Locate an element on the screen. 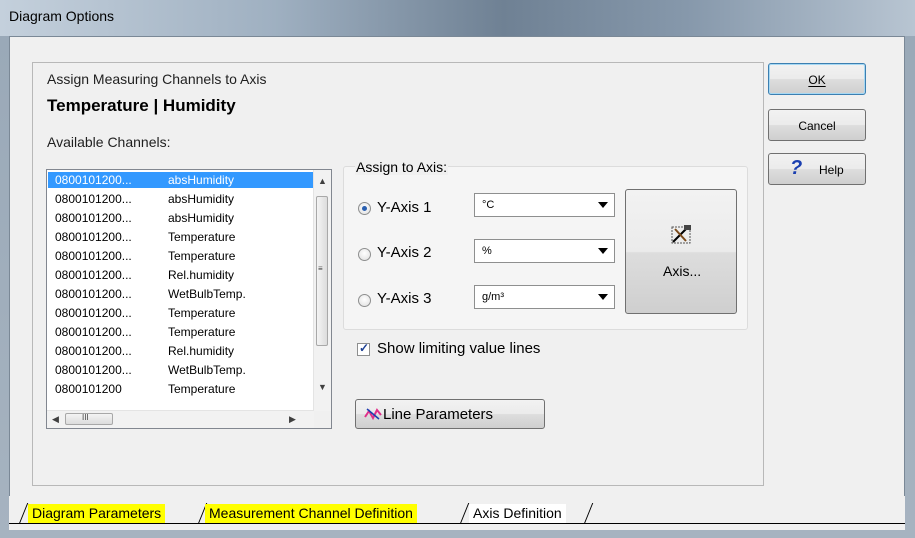  channel-id: 0800101200 is located at coordinates (88, 389).